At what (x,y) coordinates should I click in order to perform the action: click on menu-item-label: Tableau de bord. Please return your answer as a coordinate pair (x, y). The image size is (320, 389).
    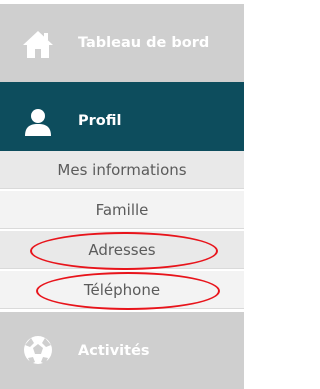
    Looking at the image, I should click on (144, 43).